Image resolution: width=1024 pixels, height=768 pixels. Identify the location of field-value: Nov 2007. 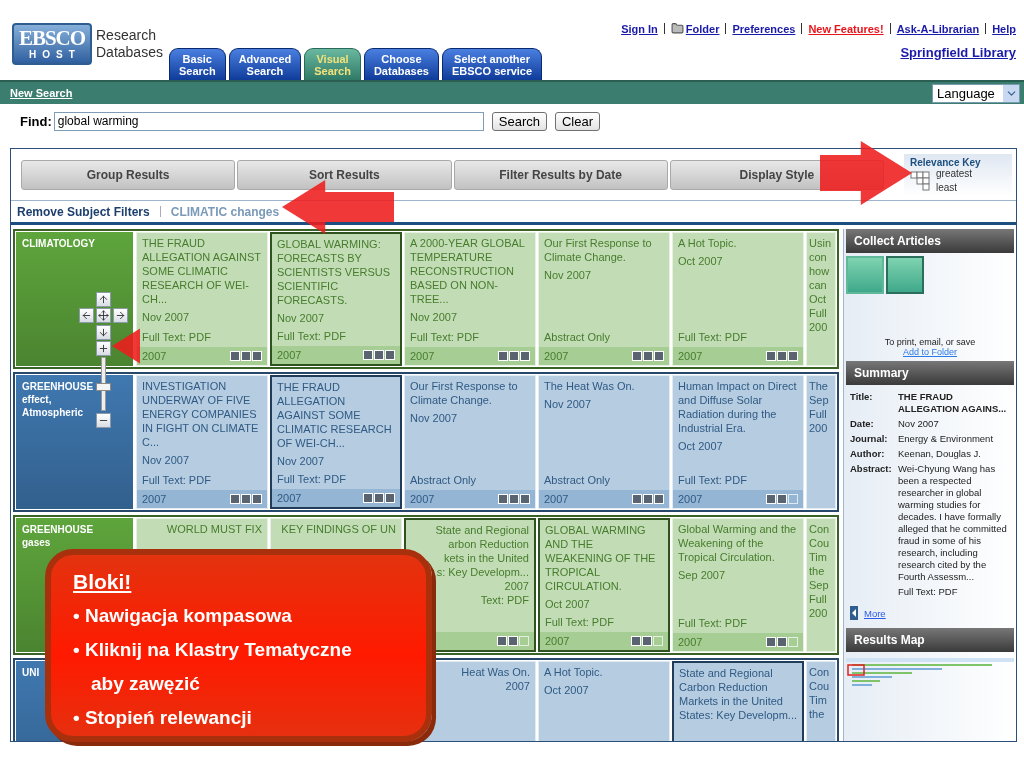
(919, 424).